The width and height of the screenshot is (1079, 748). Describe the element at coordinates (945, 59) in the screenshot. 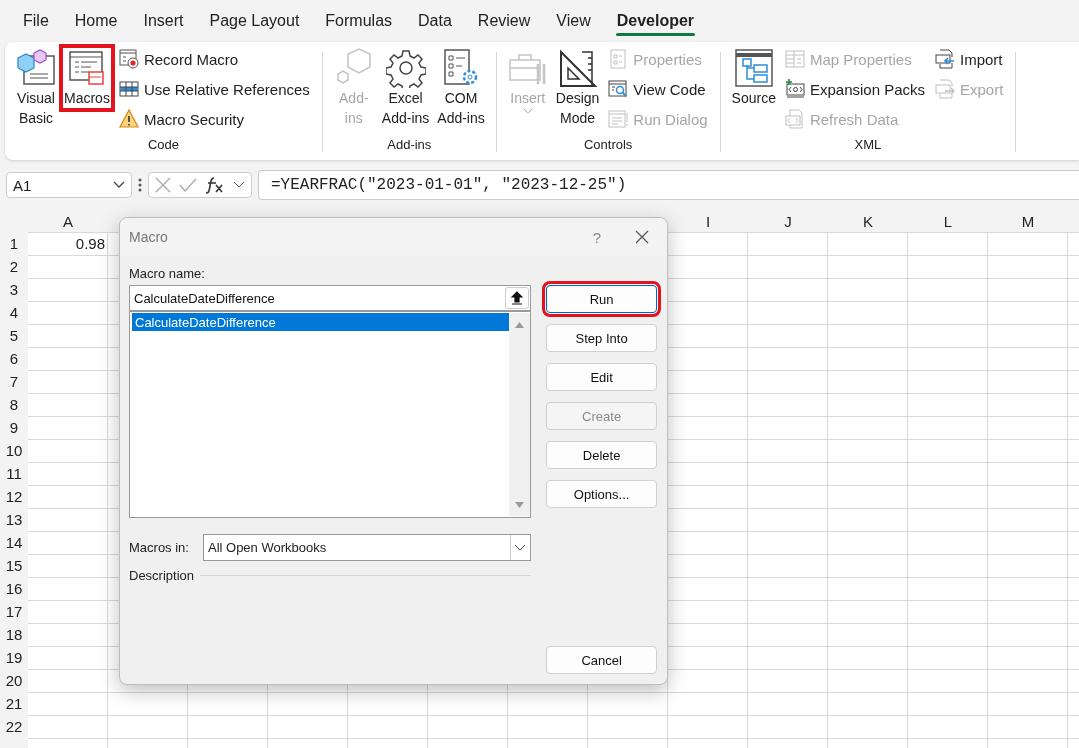

I see `import-icon` at that location.